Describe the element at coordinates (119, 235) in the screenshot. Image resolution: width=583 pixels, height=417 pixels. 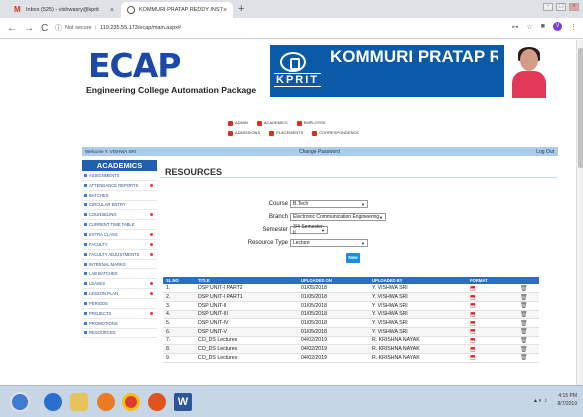
I see `sidebar-item-extra-class: EXTRA CLASS` at that location.